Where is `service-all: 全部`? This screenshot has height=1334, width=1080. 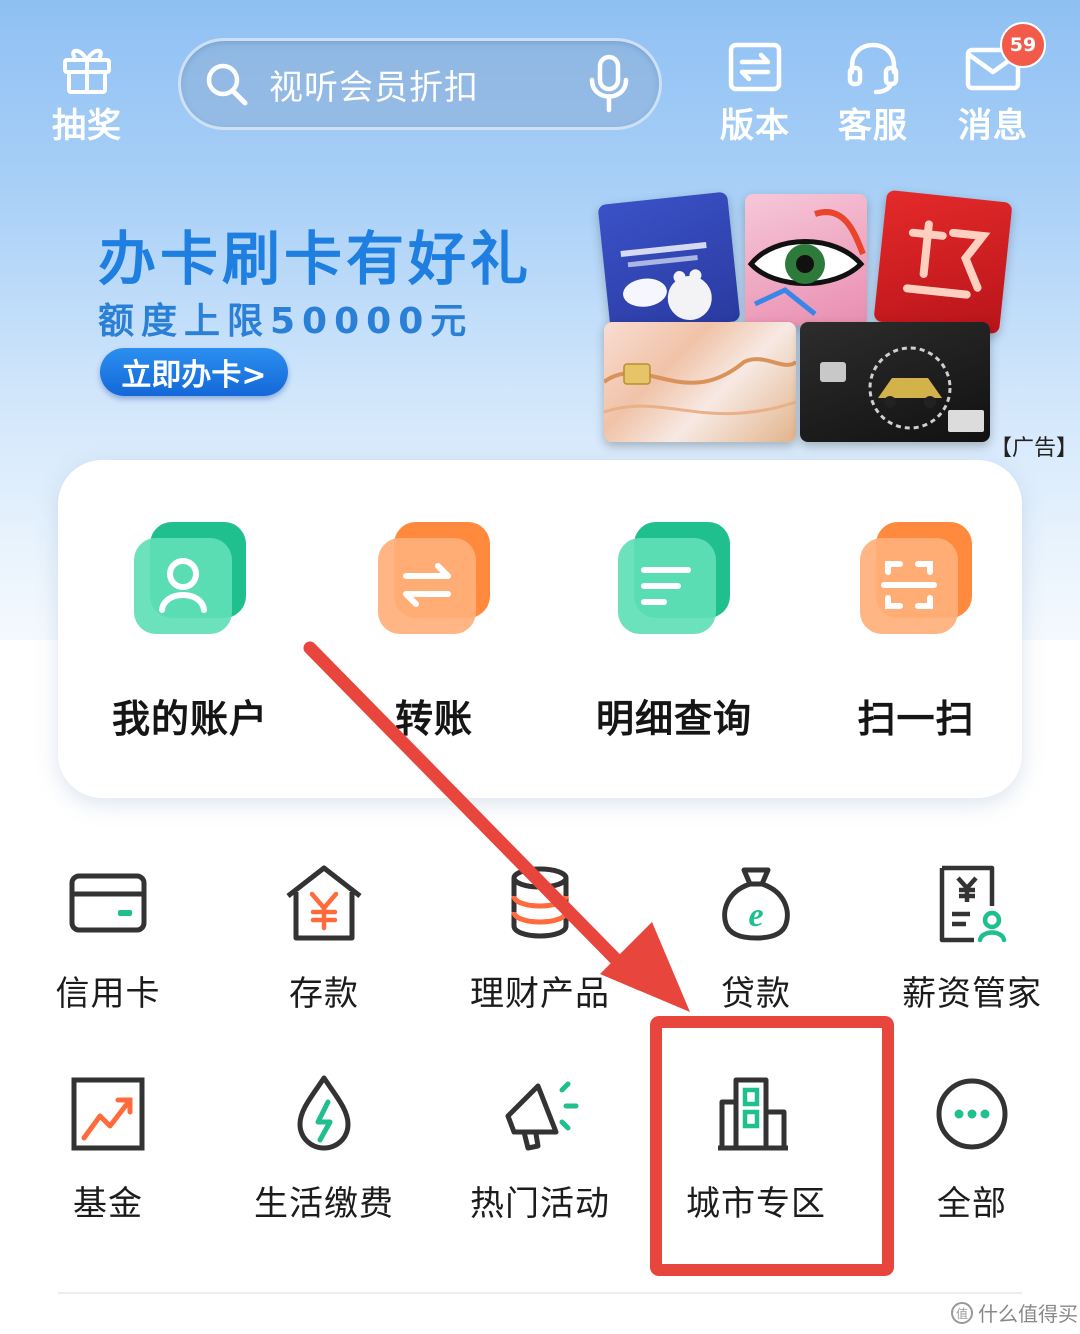
service-all: 全部 is located at coordinates (972, 1148).